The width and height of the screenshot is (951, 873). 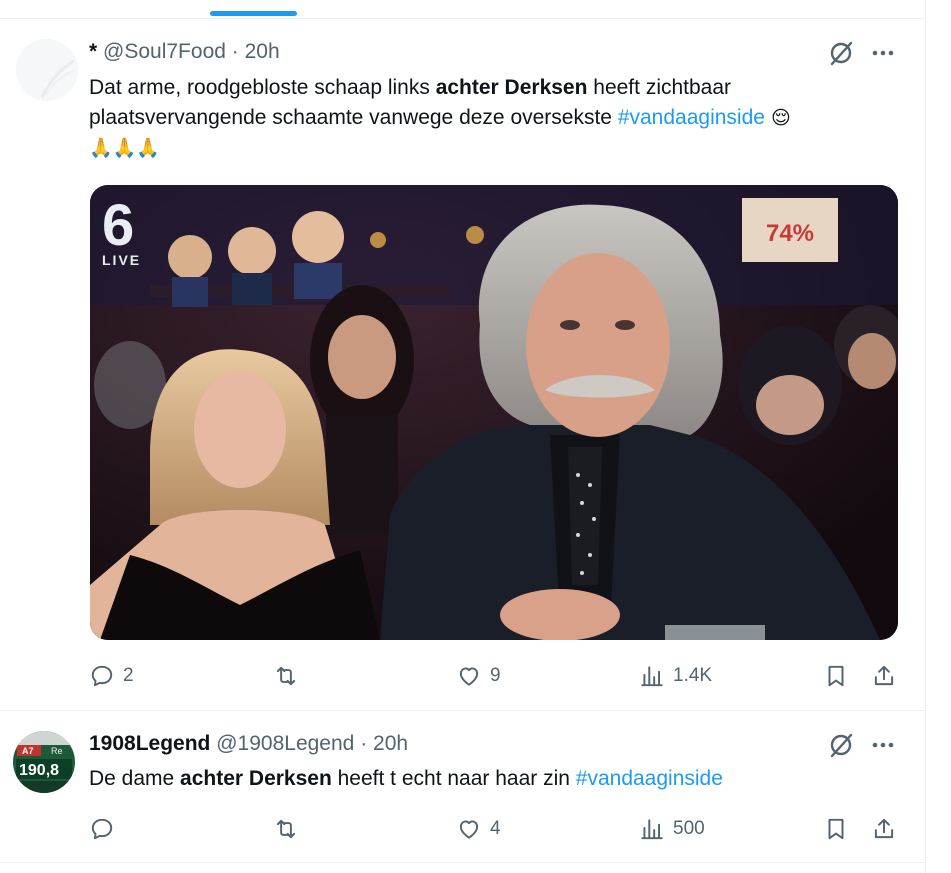 What do you see at coordinates (57, 751) in the screenshot?
I see `avatar-text: Re` at bounding box center [57, 751].